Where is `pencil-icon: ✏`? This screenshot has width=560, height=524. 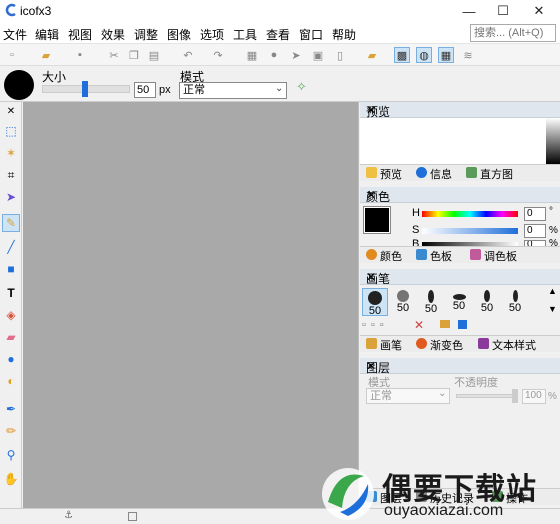
pencil-icon: ✏ is located at coordinates (11, 431).